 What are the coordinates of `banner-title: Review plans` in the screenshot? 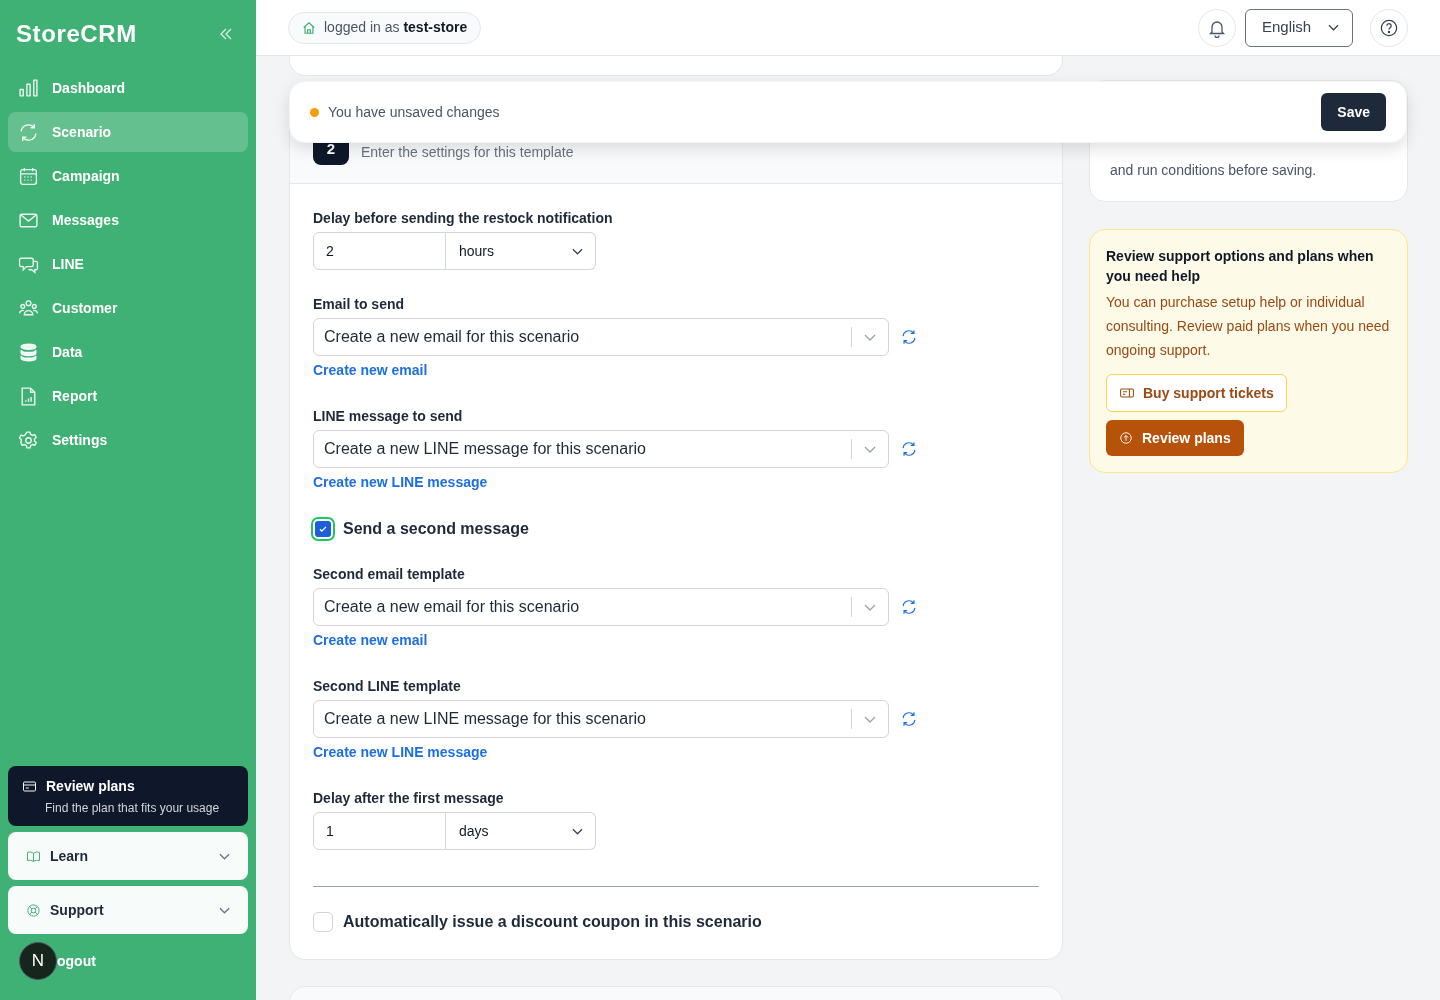 It's located at (90, 786).